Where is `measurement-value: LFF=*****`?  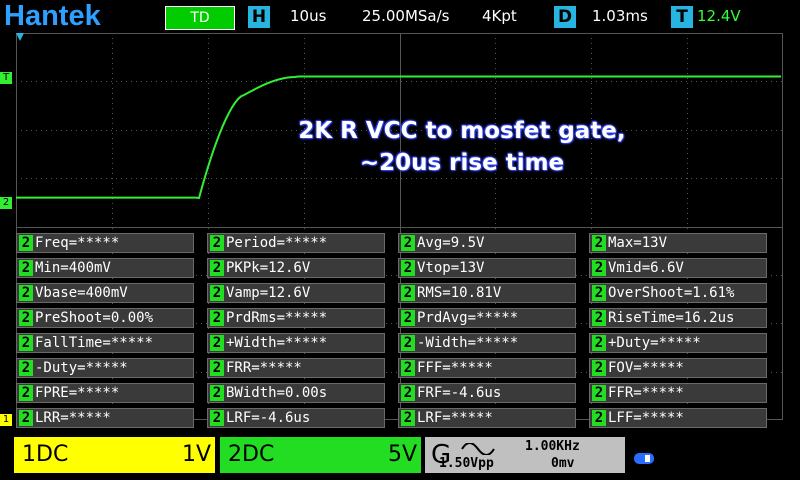 measurement-value: LFF=***** is located at coordinates (646, 418).